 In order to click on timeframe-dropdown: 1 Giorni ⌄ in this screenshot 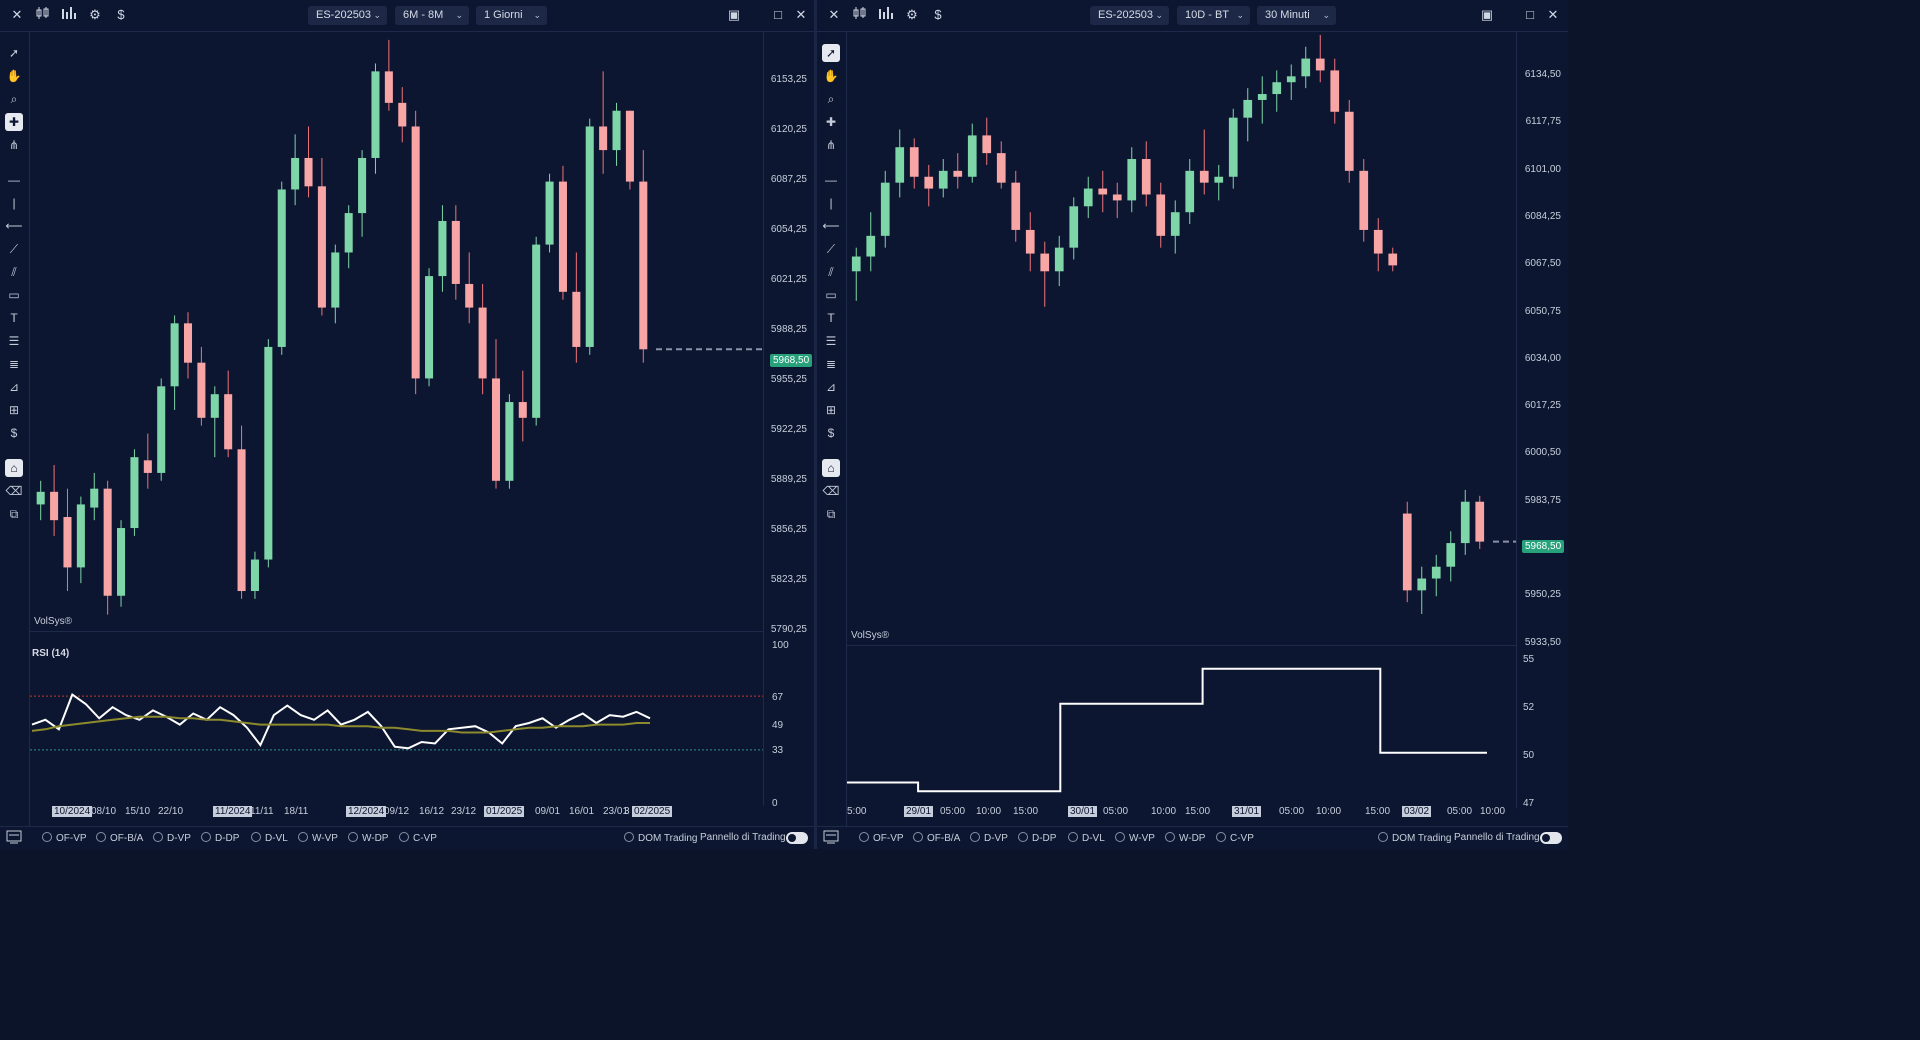, I will do `click(511, 15)`.